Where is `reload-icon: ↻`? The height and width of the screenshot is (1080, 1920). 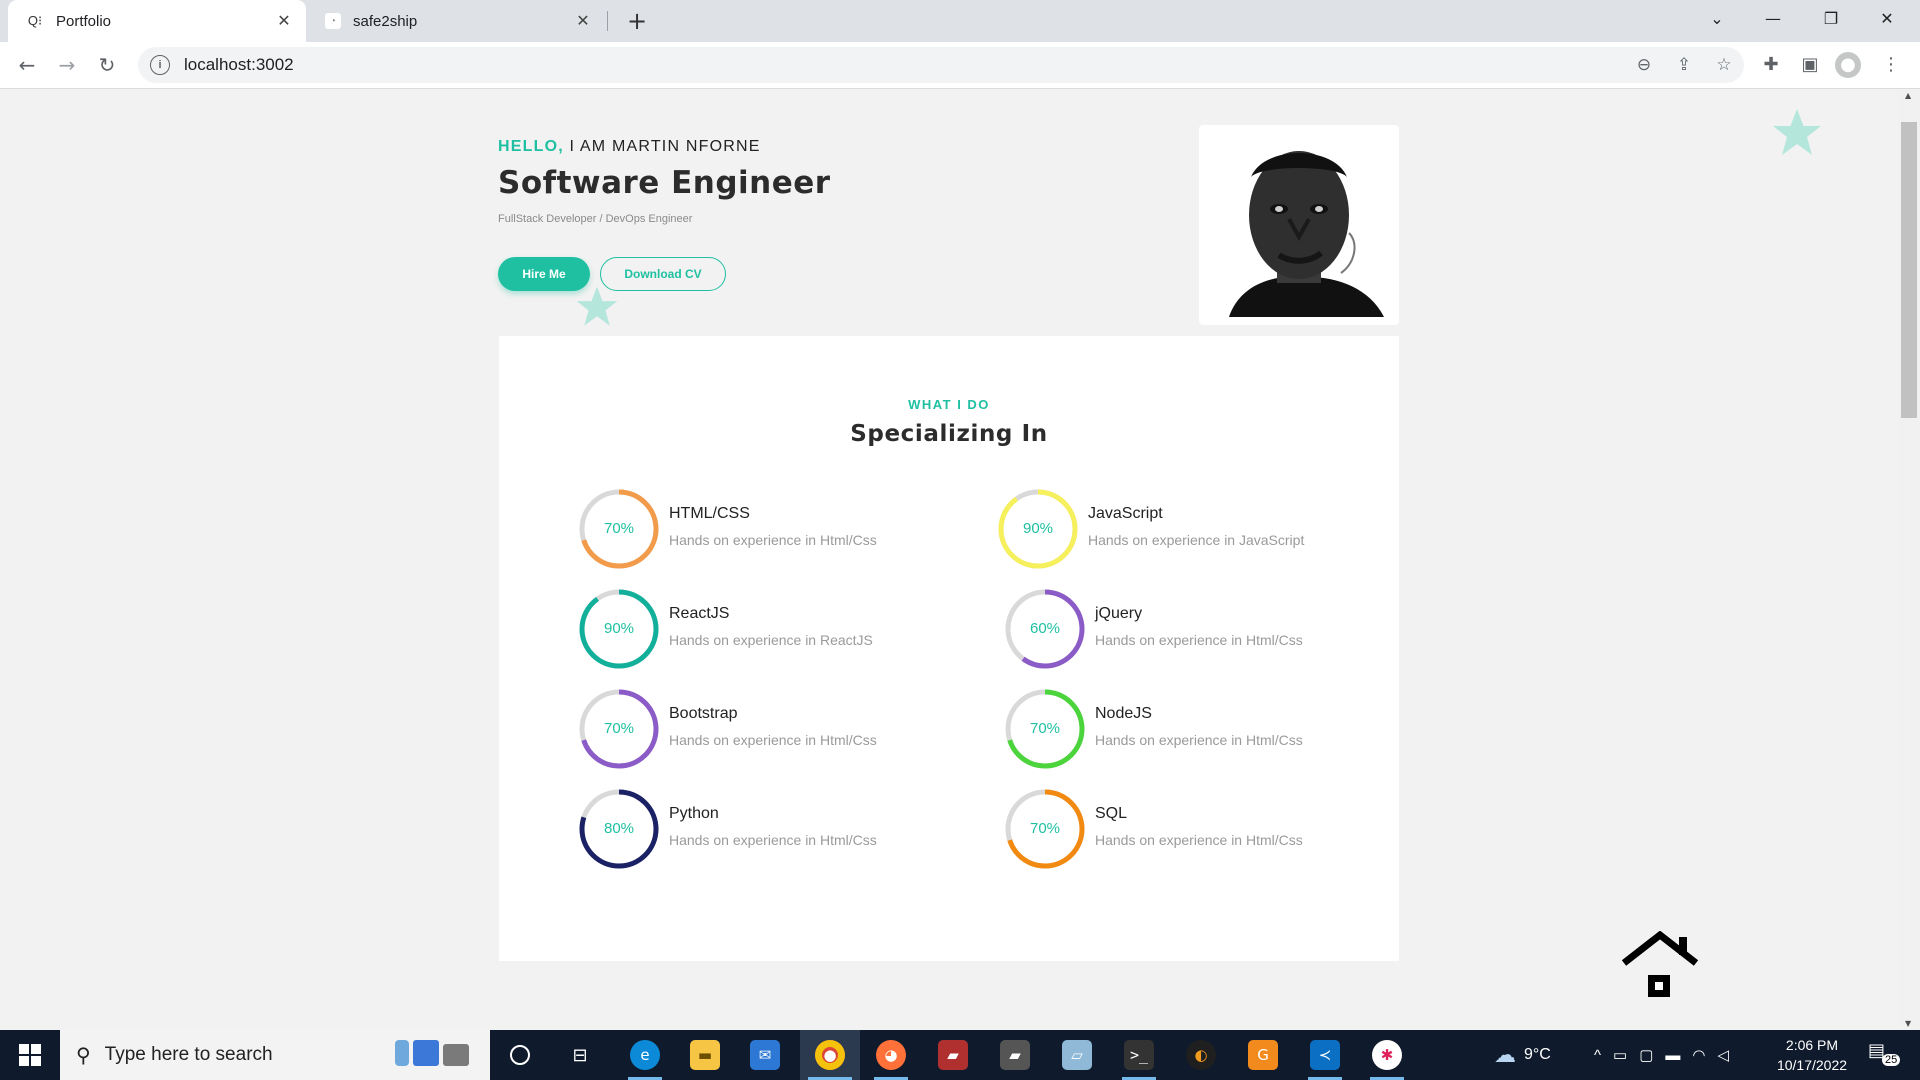 reload-icon: ↻ is located at coordinates (107, 65).